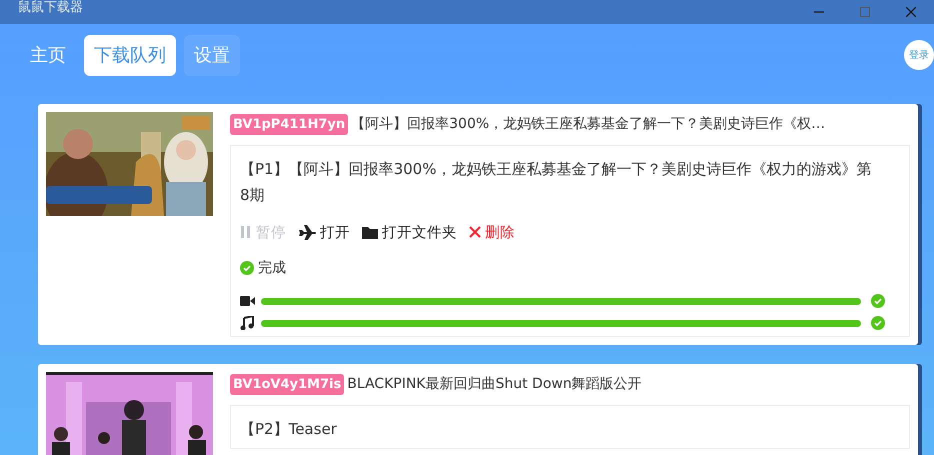 The width and height of the screenshot is (934, 455). Describe the element at coordinates (48, 55) in the screenshot. I see `nav-tab: 主页` at that location.